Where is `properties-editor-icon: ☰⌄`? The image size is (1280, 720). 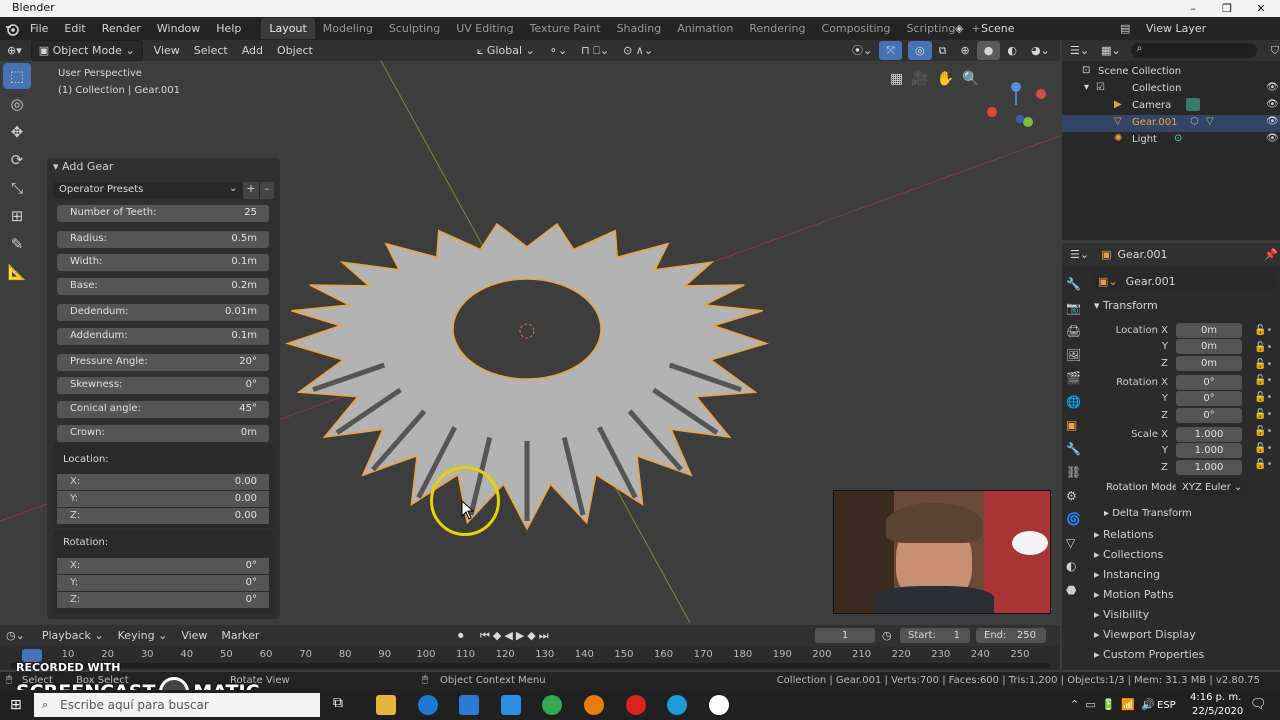 properties-editor-icon: ☰⌄ is located at coordinates (1079, 254).